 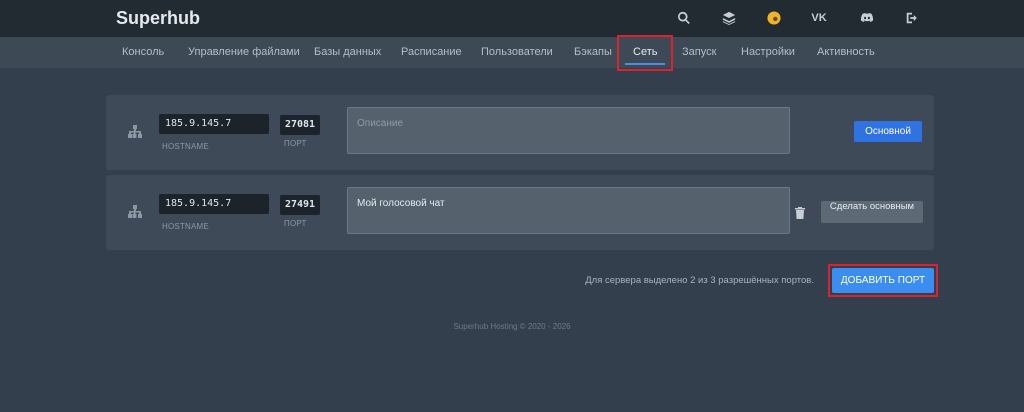 What do you see at coordinates (883, 280) in the screenshot?
I see `add-port-button: ДОБАВИТЬ ПОРТ` at bounding box center [883, 280].